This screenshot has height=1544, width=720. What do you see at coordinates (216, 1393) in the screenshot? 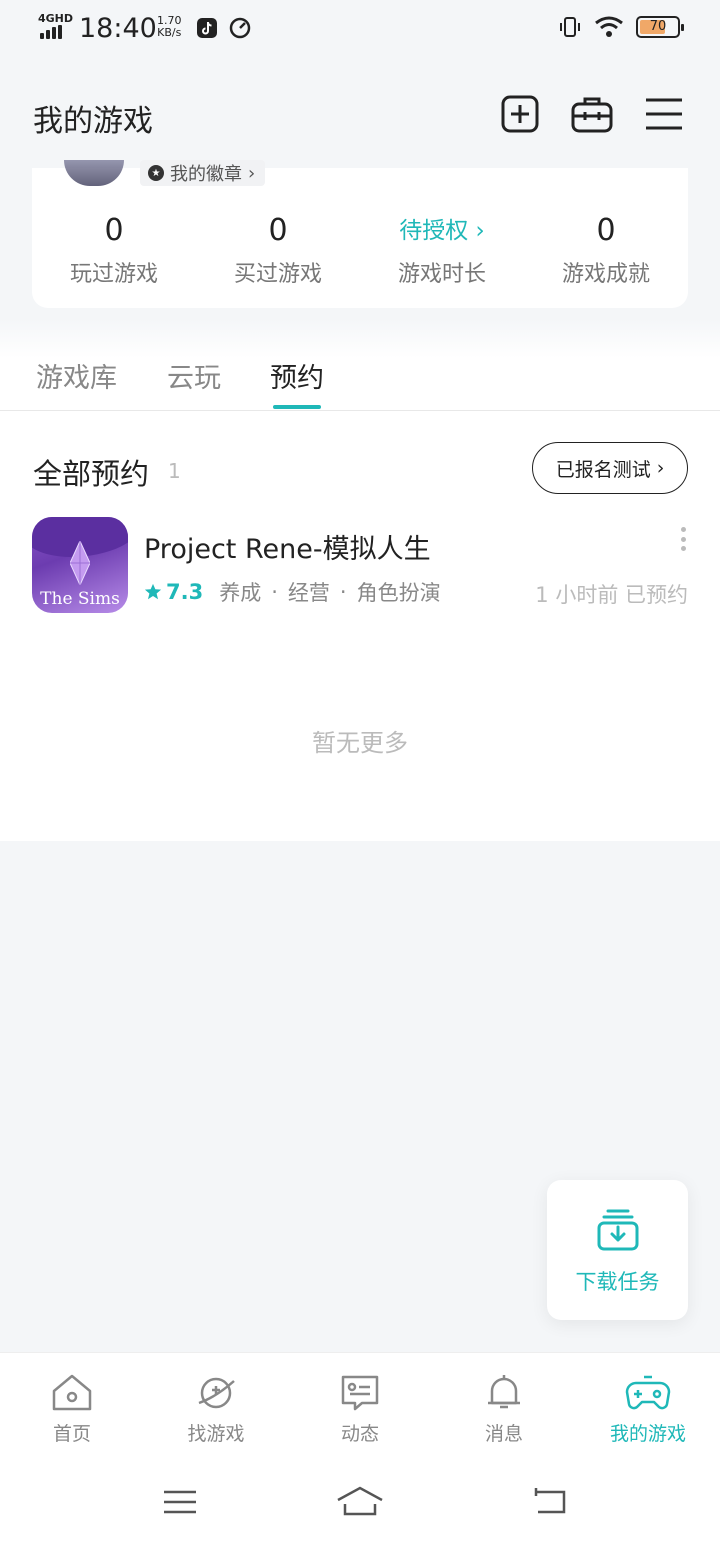
I see `planet-icon` at bounding box center [216, 1393].